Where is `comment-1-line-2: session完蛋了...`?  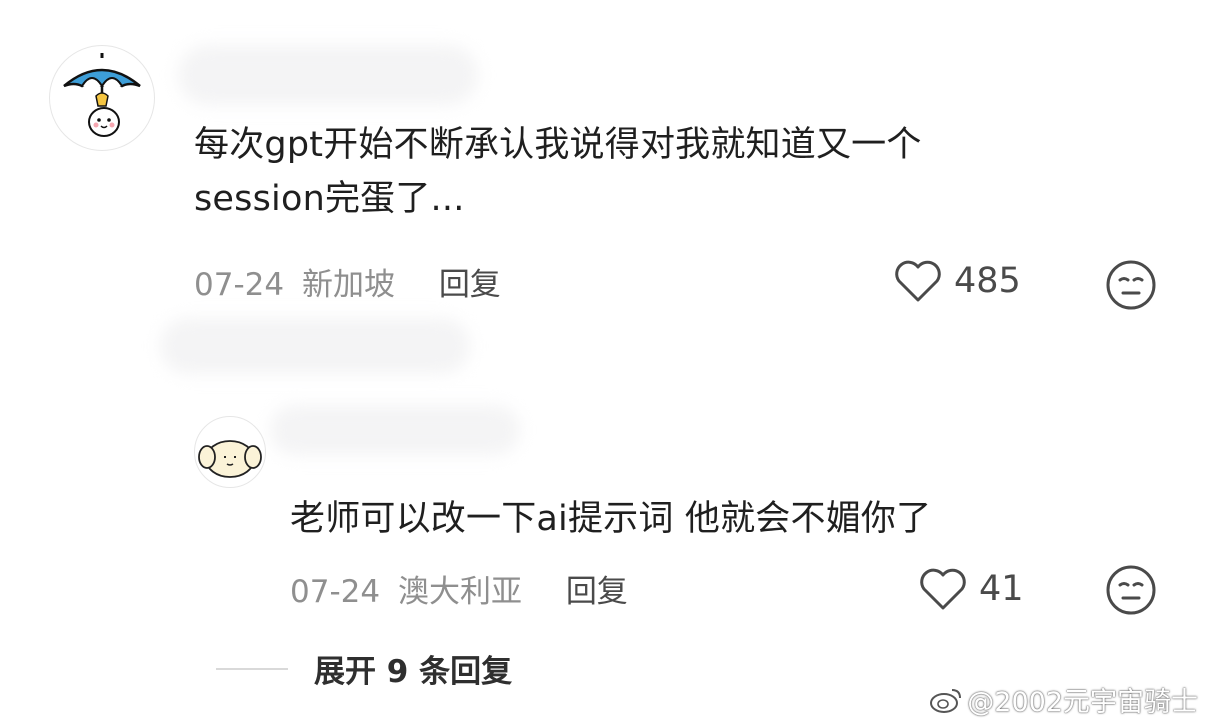 comment-1-line-2: session完蛋了... is located at coordinates (329, 199).